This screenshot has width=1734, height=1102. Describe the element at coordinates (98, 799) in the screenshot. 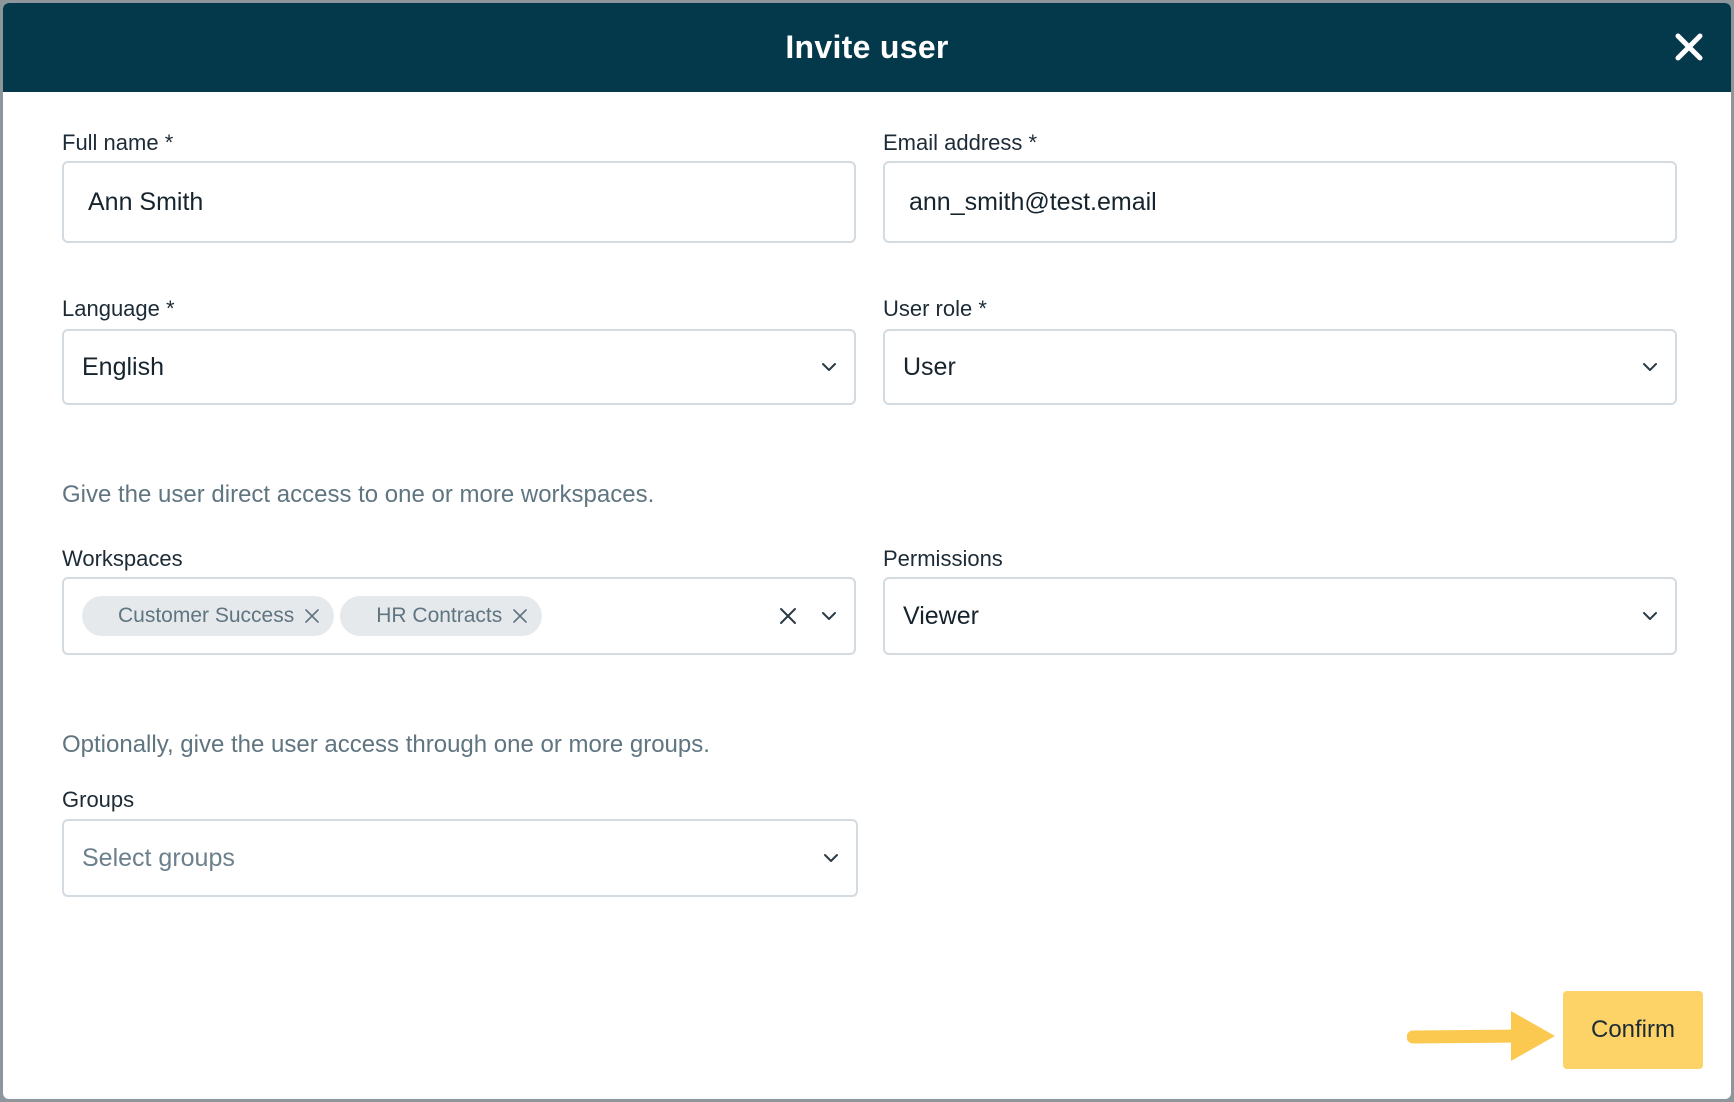

I see `groups-label: Groups` at that location.